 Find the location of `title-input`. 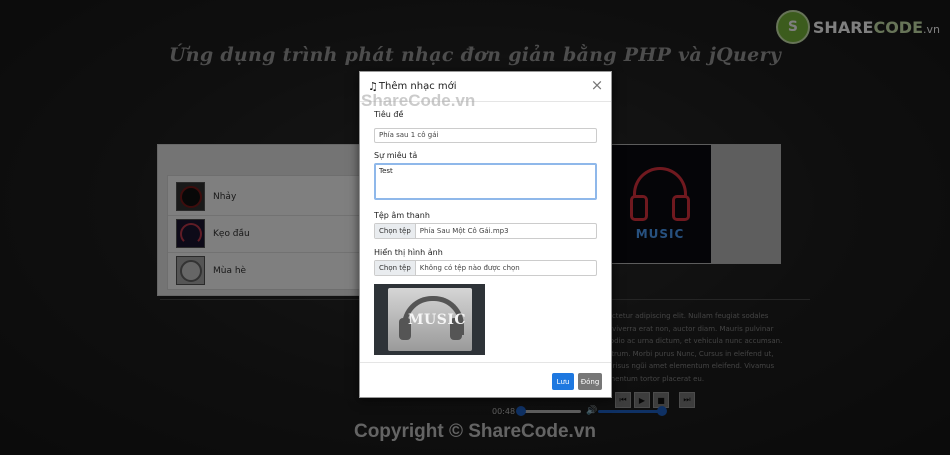

title-input is located at coordinates (485, 135).